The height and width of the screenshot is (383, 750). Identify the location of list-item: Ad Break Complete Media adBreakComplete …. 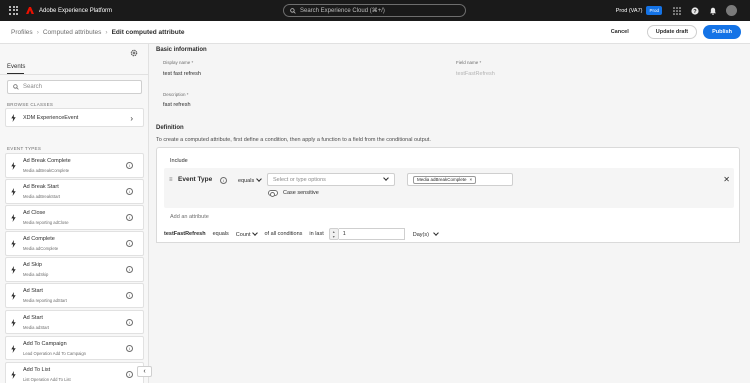
(74, 165).